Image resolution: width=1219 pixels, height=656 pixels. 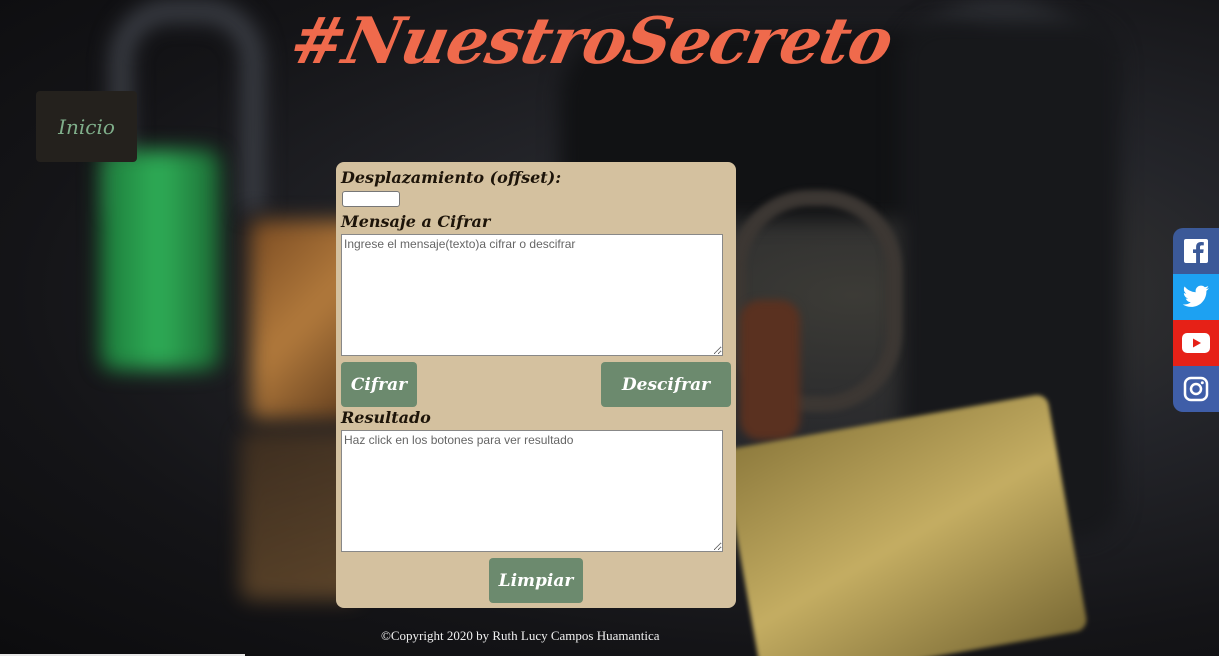 What do you see at coordinates (666, 384) in the screenshot?
I see `decrypt-button: Descifrar` at bounding box center [666, 384].